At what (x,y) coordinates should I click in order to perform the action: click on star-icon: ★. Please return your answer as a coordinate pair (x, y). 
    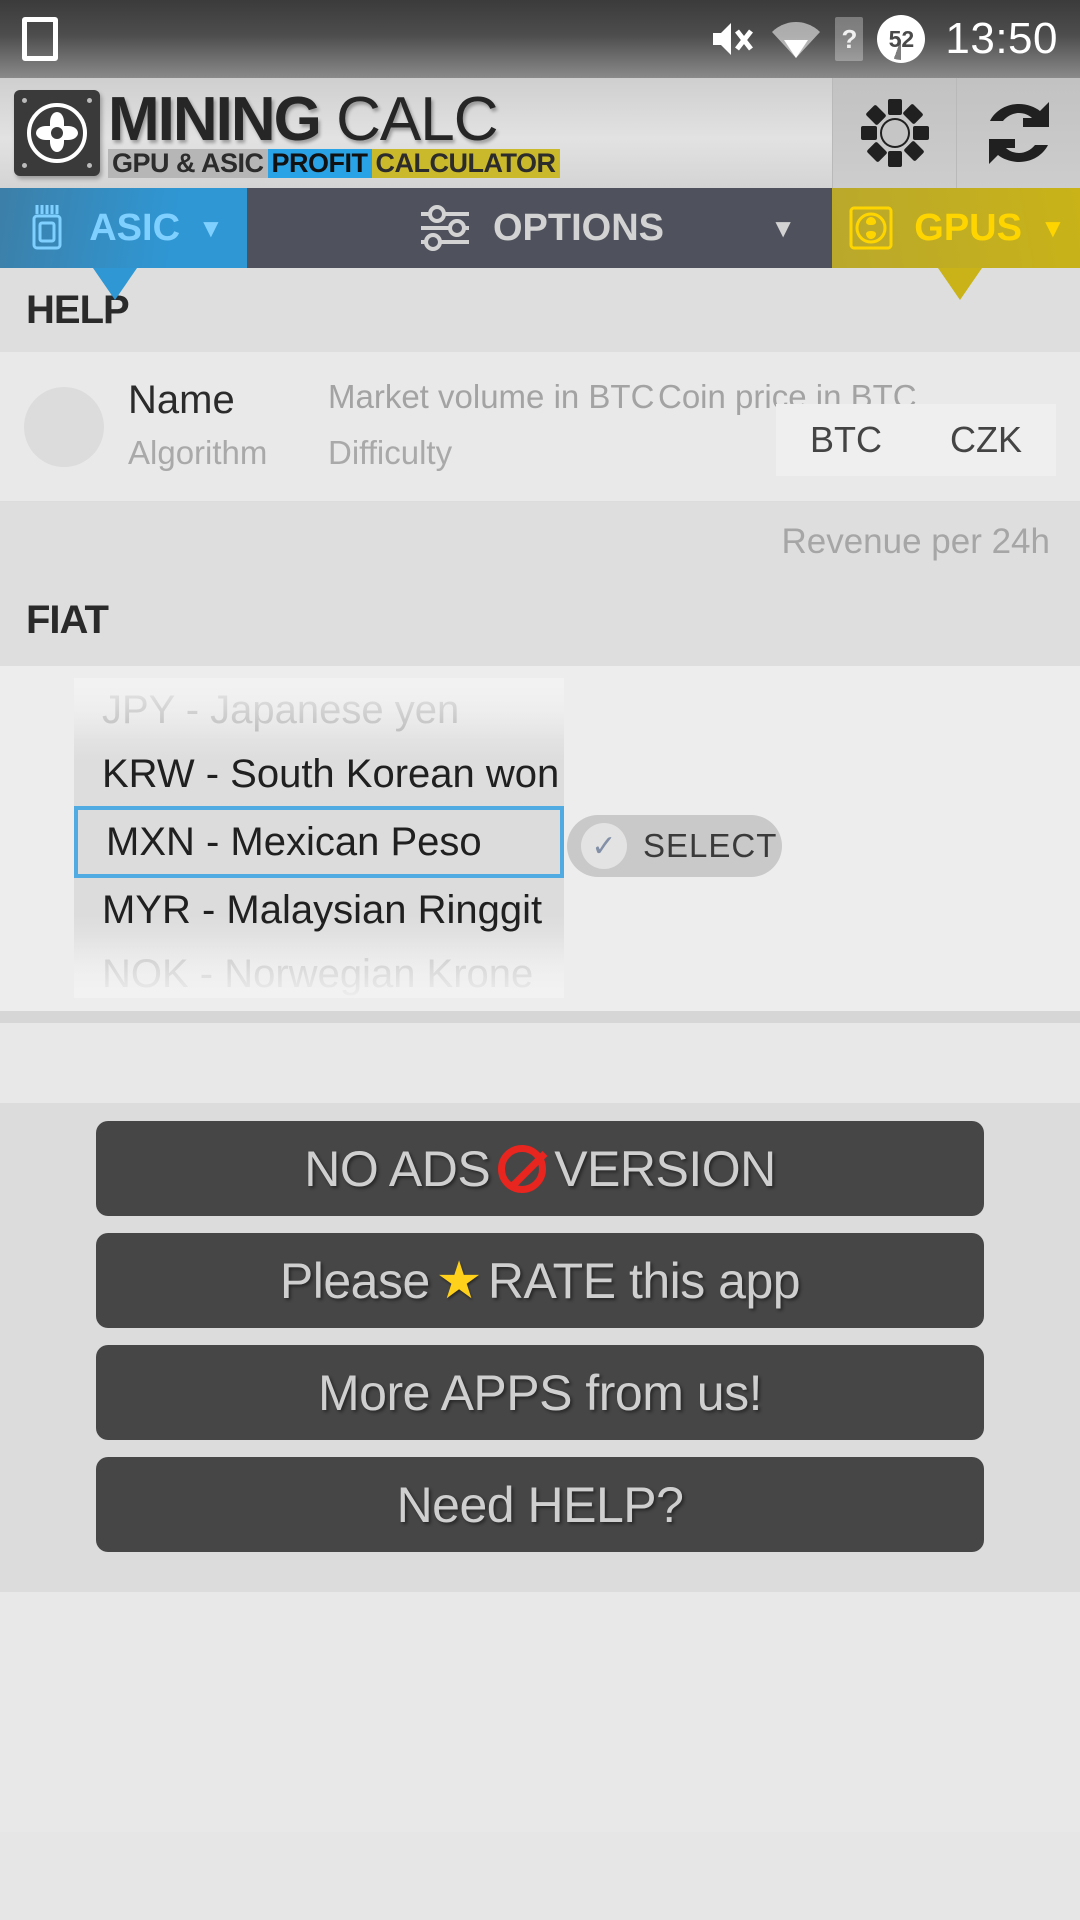
    Looking at the image, I should click on (459, 1280).